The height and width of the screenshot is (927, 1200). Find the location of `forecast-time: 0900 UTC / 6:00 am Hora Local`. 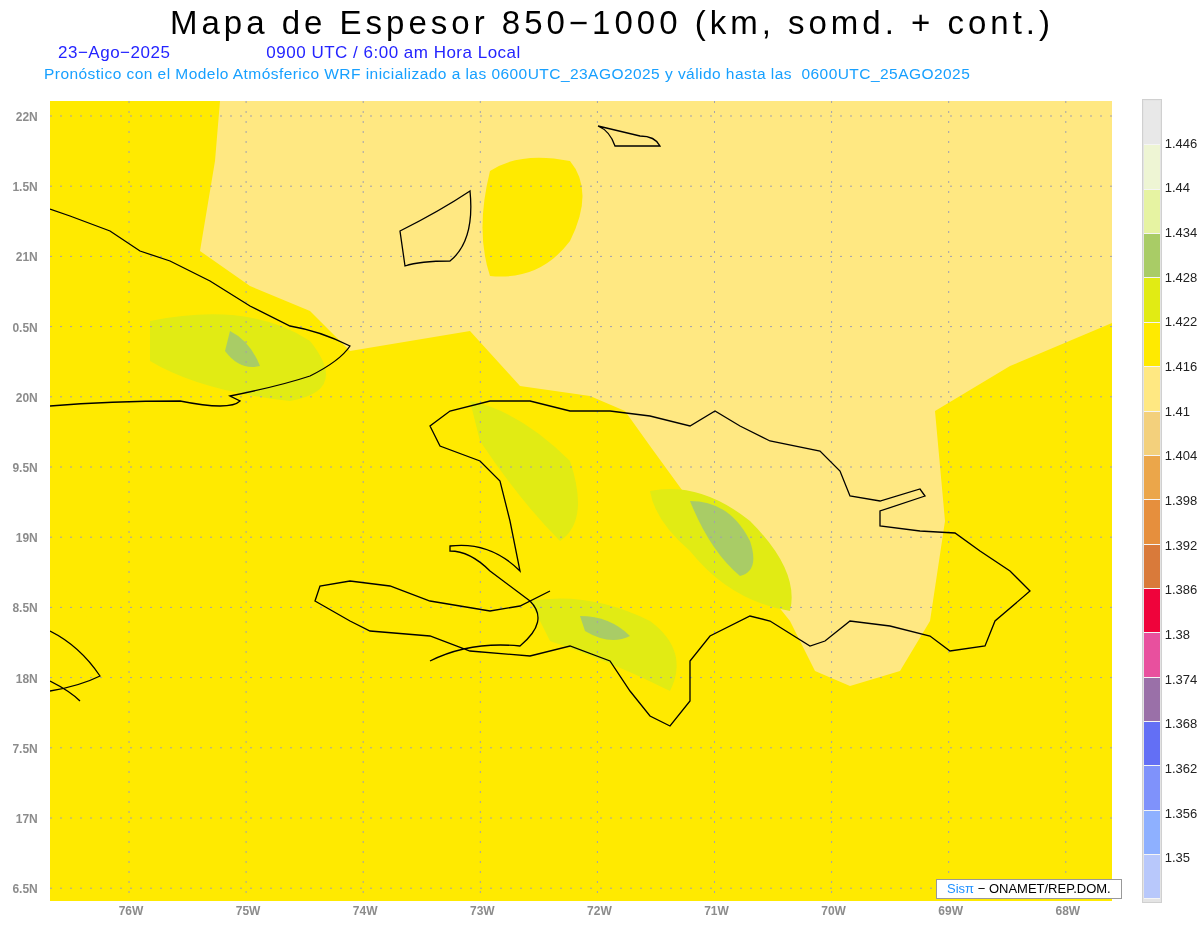

forecast-time: 0900 UTC / 6:00 am Hora Local is located at coordinates (393, 53).